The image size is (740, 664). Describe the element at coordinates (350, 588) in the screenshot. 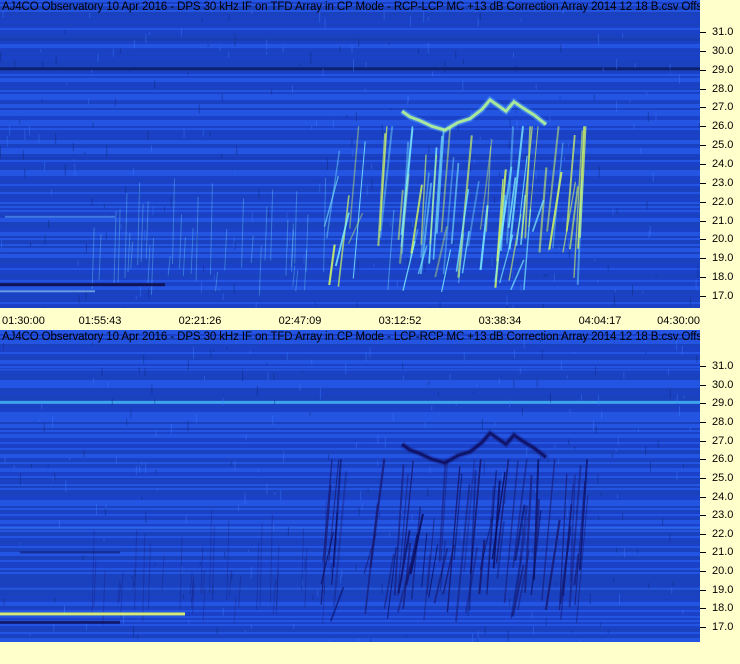

I see `rfi-band` at that location.